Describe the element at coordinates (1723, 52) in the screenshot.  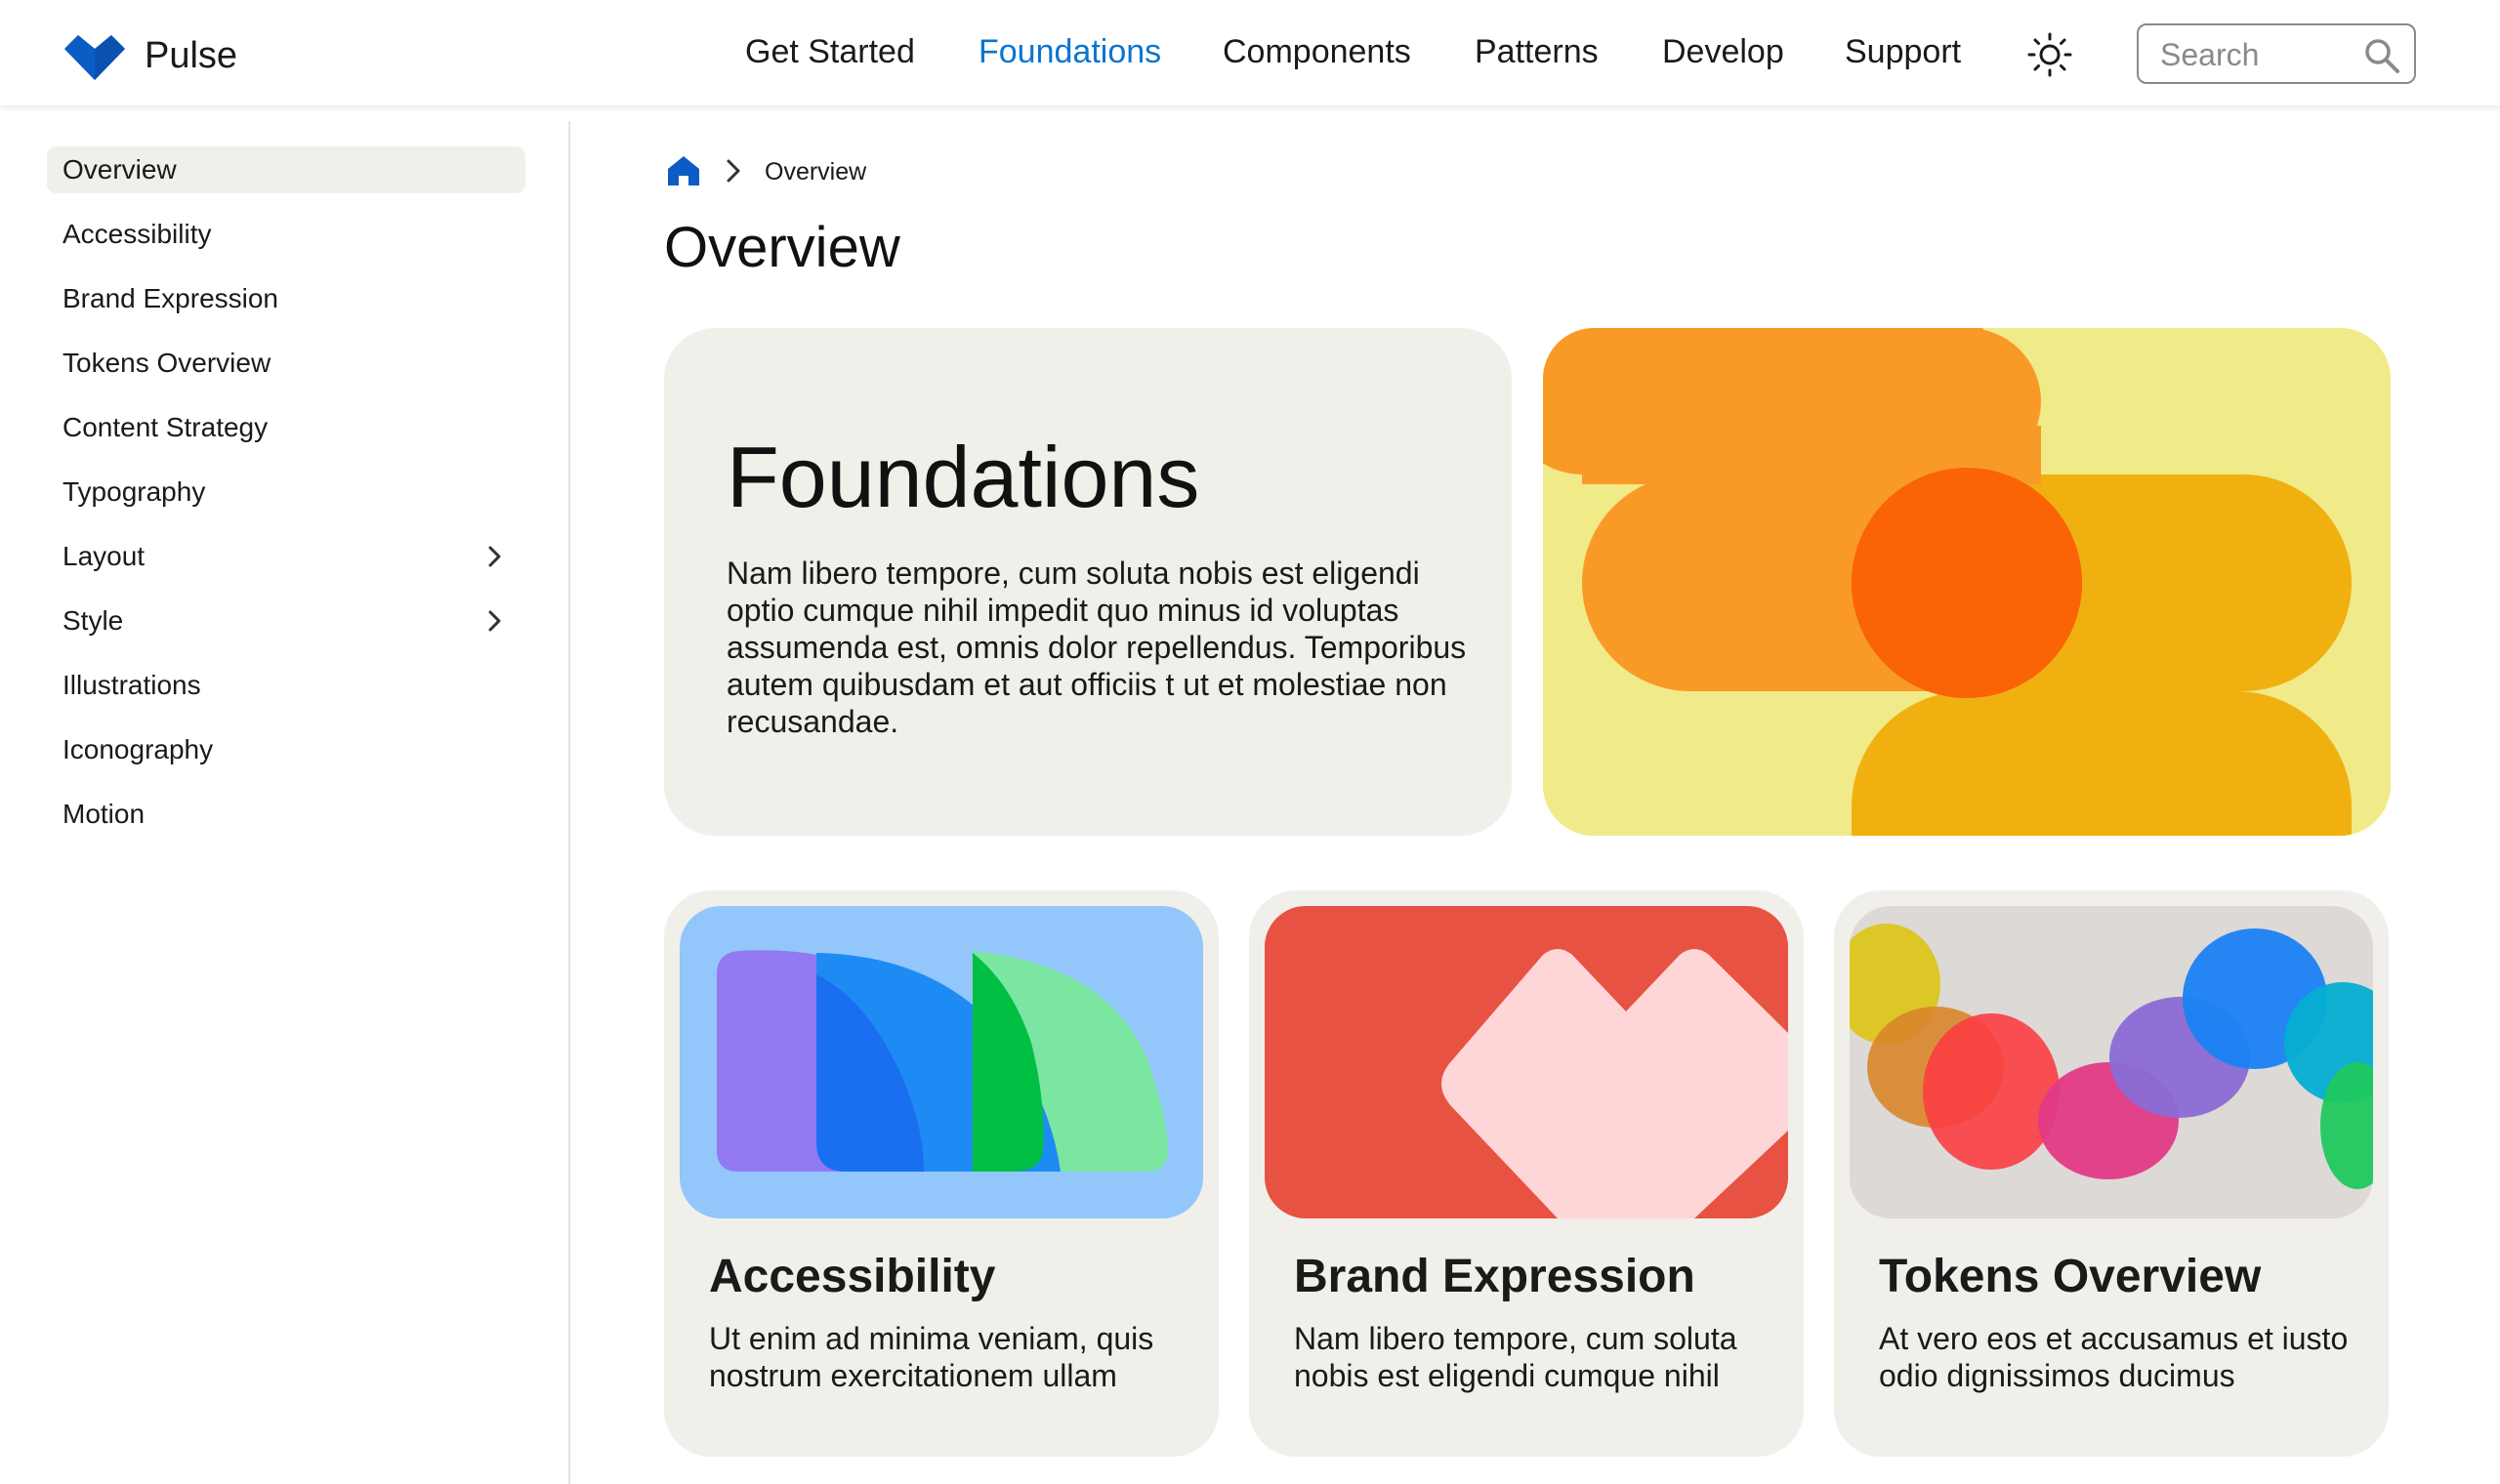
I see `nav-develop: Develop` at that location.